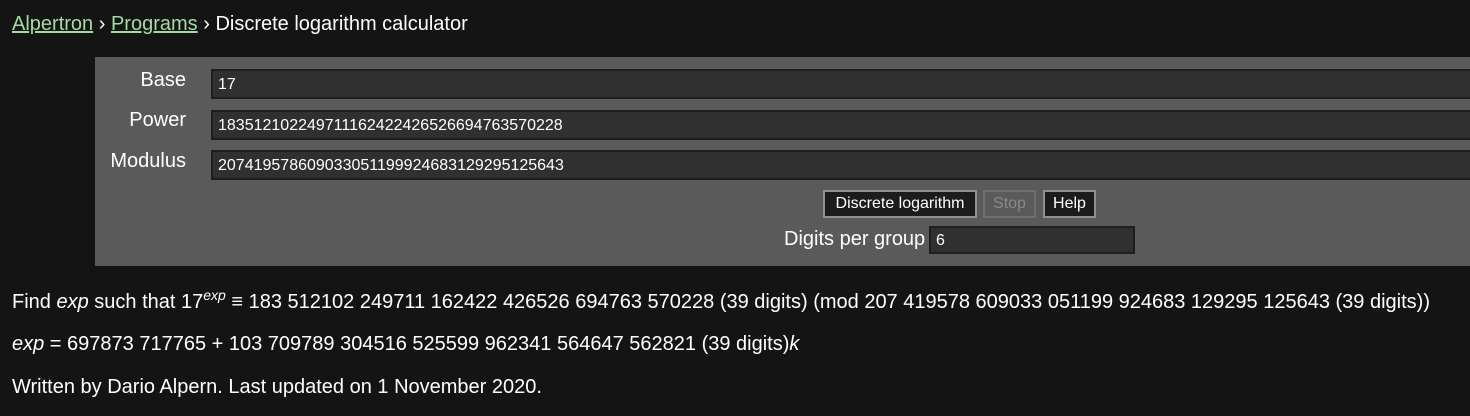 Image resolution: width=1470 pixels, height=416 pixels. Describe the element at coordinates (28, 344) in the screenshot. I see `solution-exp-variable: exp` at that location.